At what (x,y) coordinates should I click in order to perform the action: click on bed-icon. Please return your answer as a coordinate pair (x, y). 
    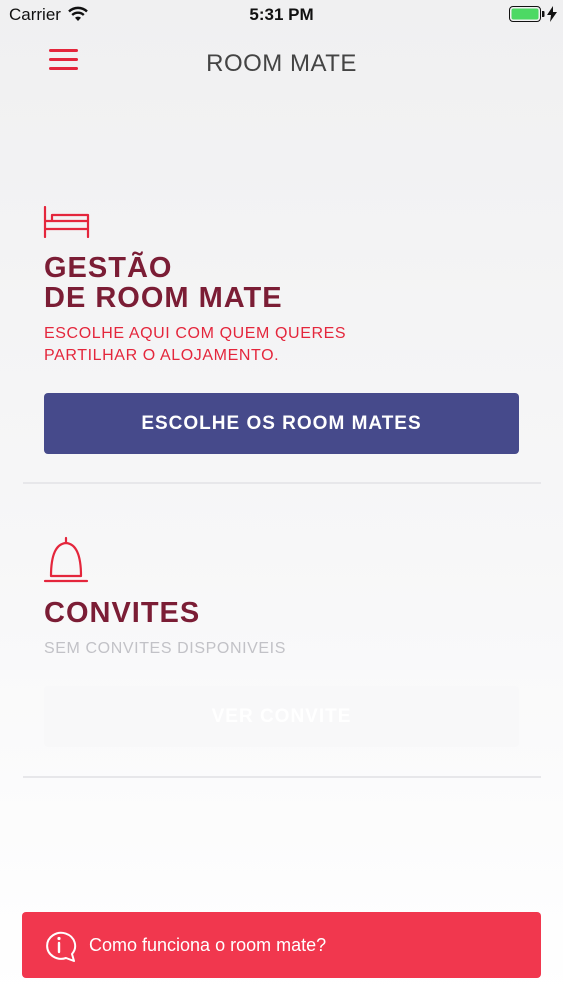
    Looking at the image, I should click on (67, 224).